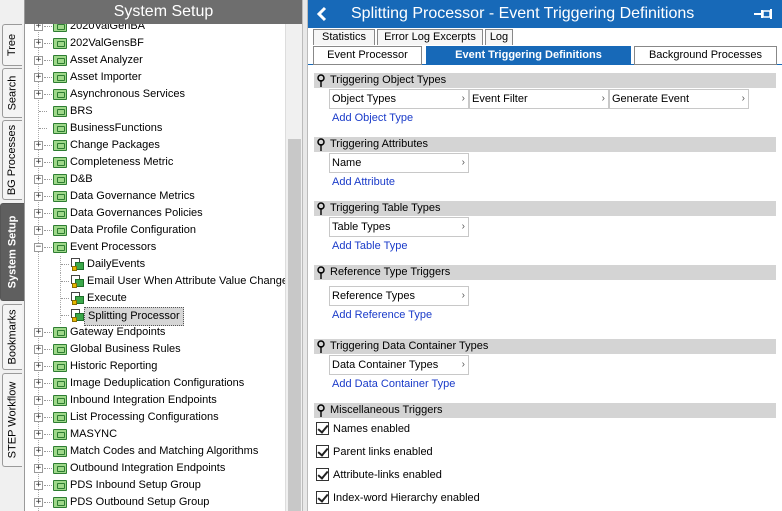 The image size is (782, 511). I want to click on tab-statistics: Statistics, so click(344, 37).